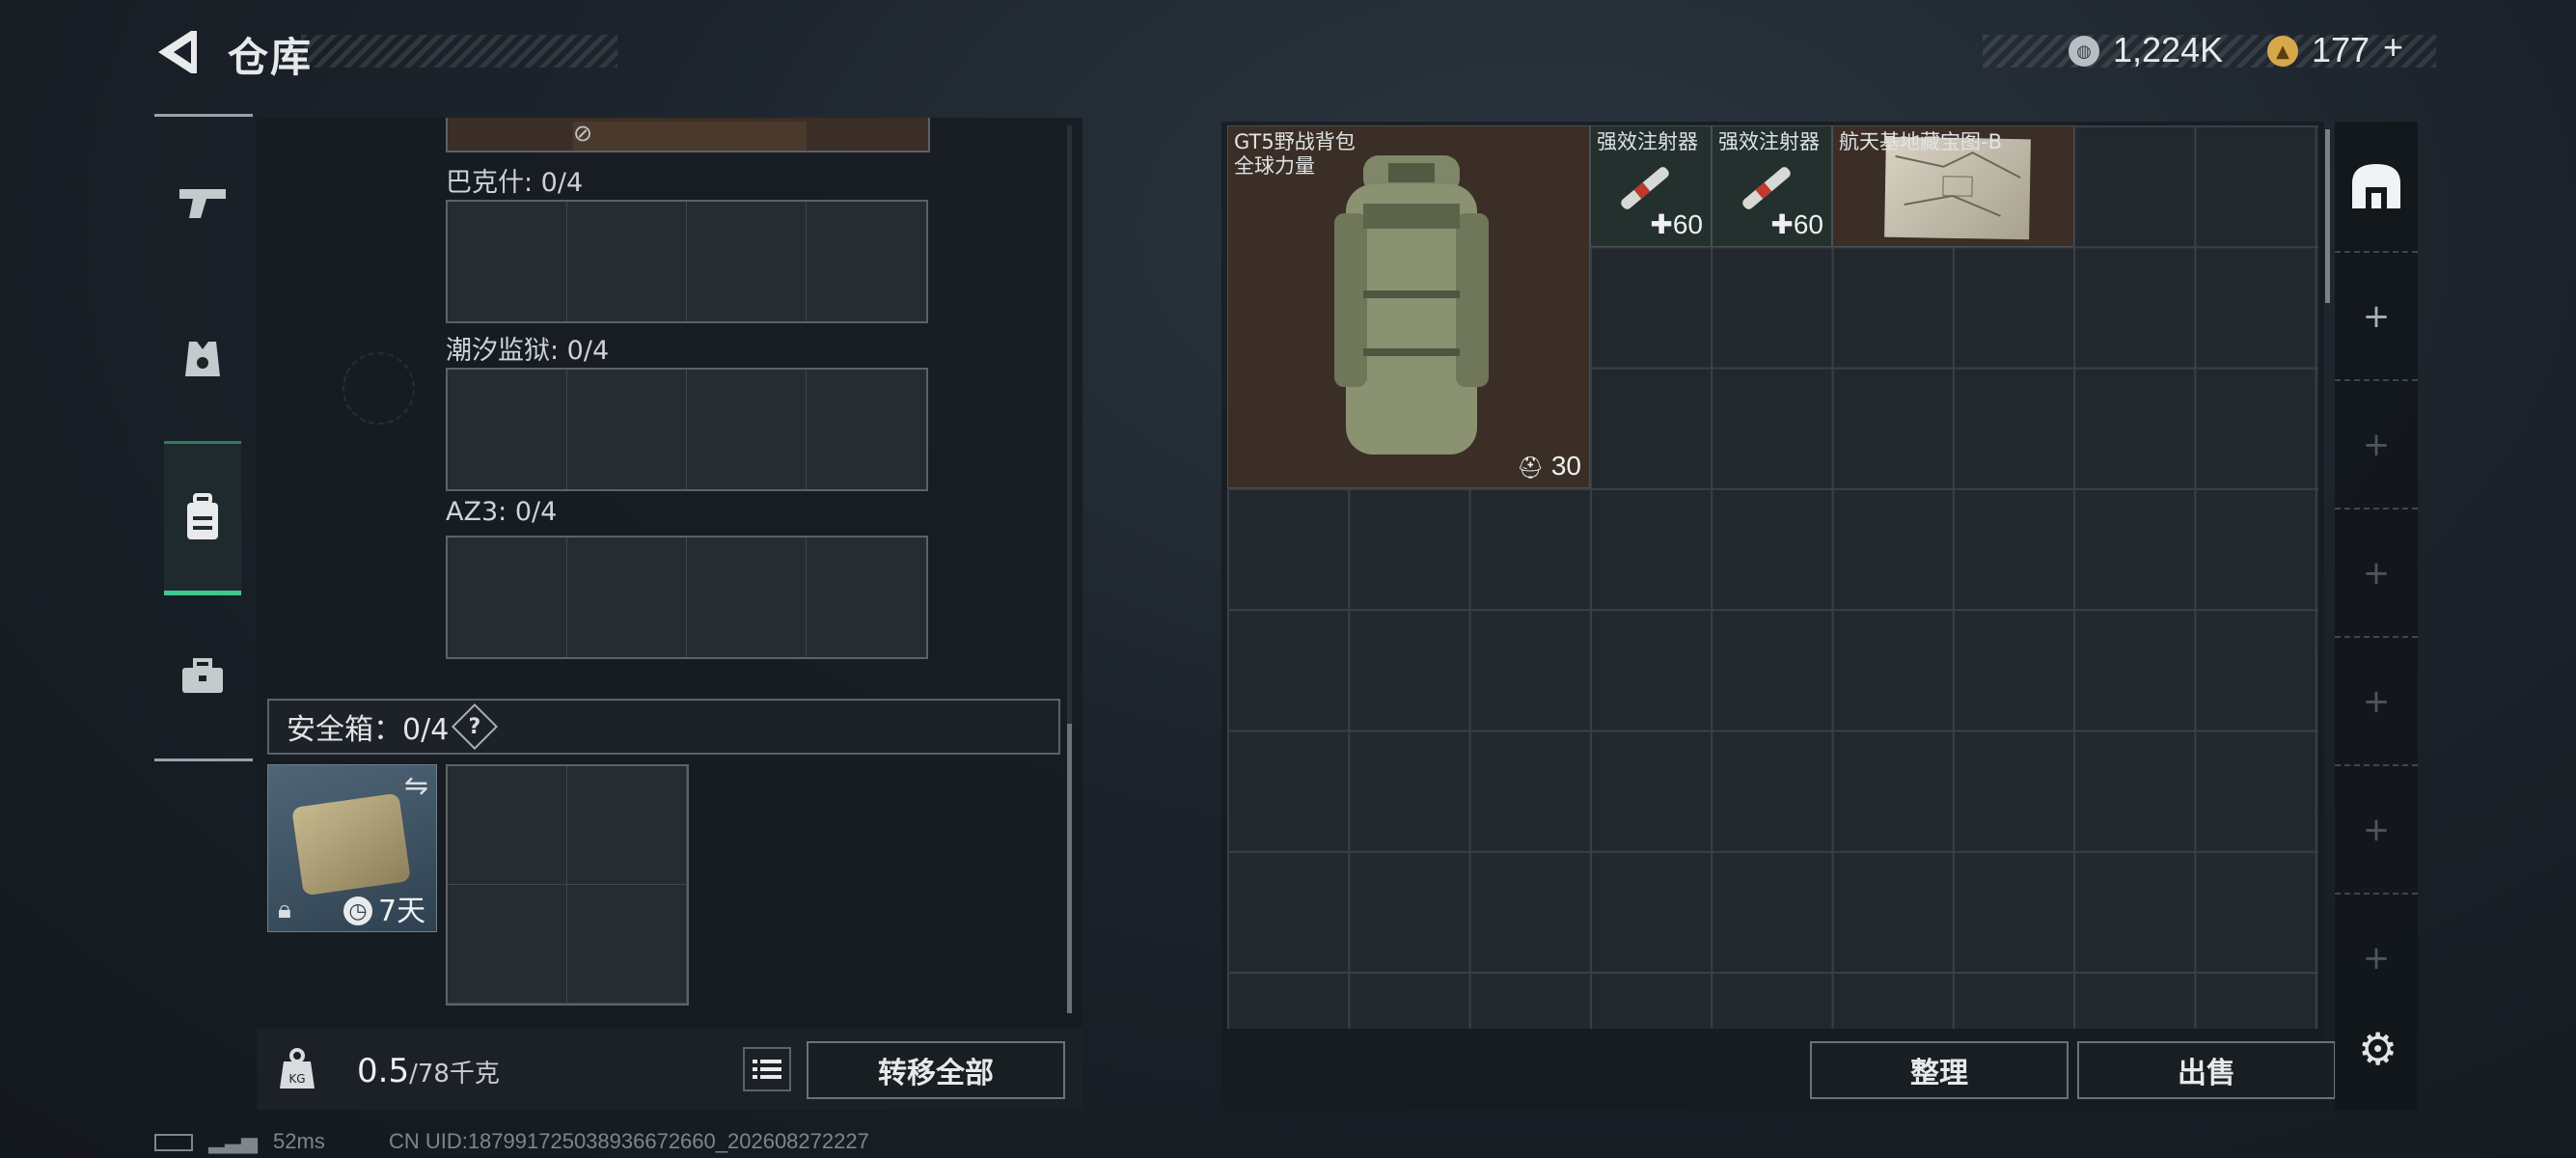 Image resolution: width=2576 pixels, height=1158 pixels. I want to click on list-view-button, so click(767, 1069).